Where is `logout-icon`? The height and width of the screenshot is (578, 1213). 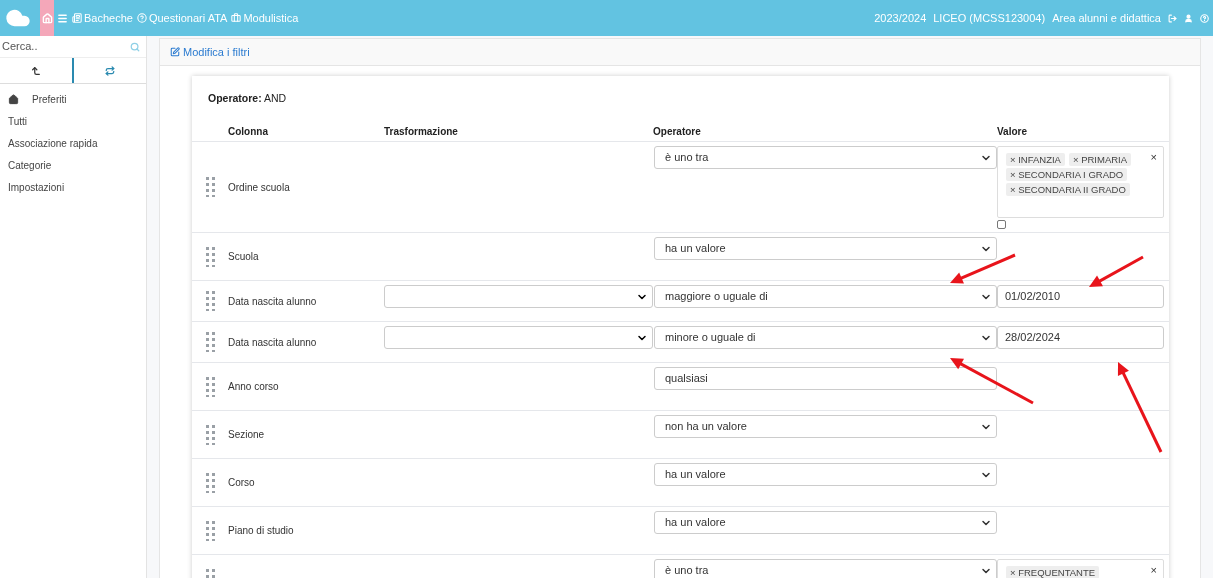
logout-icon is located at coordinates (1172, 18).